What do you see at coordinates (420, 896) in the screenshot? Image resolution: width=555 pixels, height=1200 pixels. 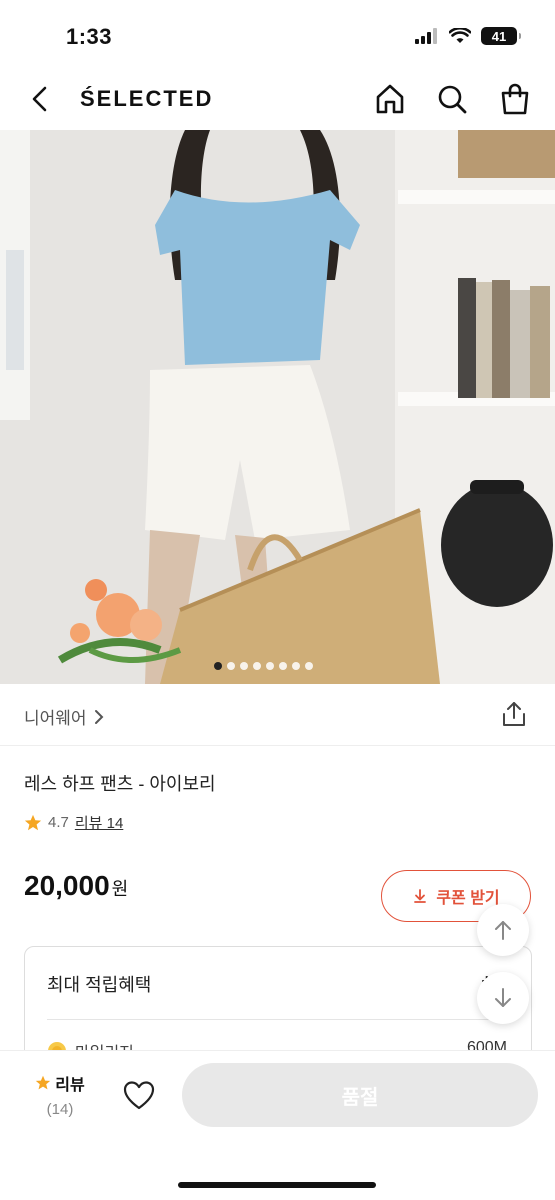 I see `download-icon` at bounding box center [420, 896].